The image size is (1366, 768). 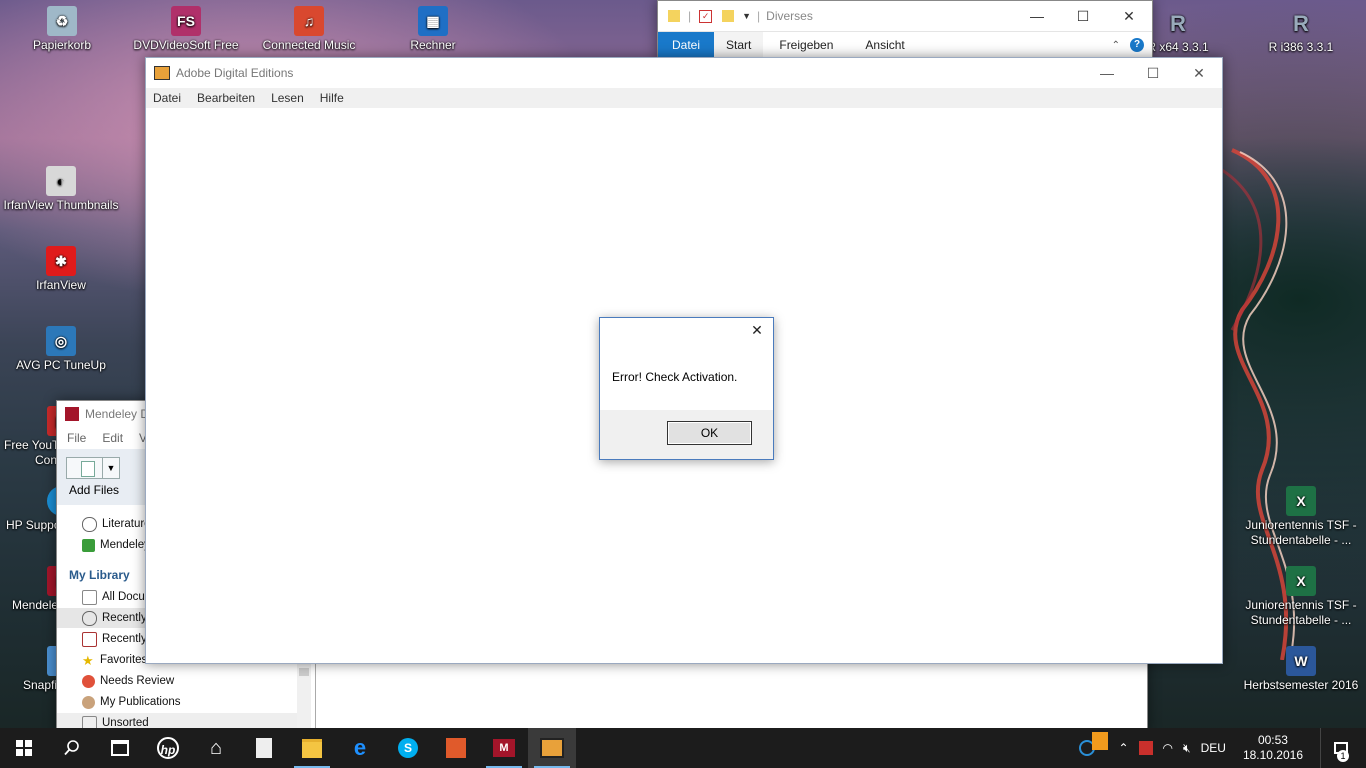 What do you see at coordinates (1272, 740) in the screenshot?
I see `clock-time: 00:53` at bounding box center [1272, 740].